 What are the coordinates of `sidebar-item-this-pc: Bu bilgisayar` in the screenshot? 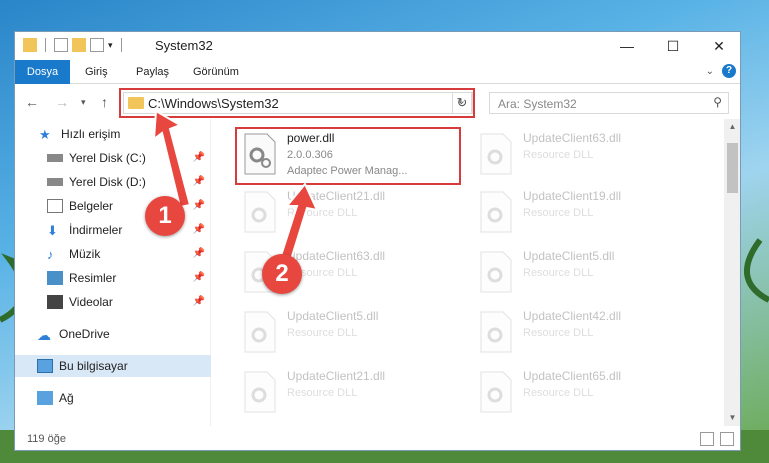 It's located at (113, 366).